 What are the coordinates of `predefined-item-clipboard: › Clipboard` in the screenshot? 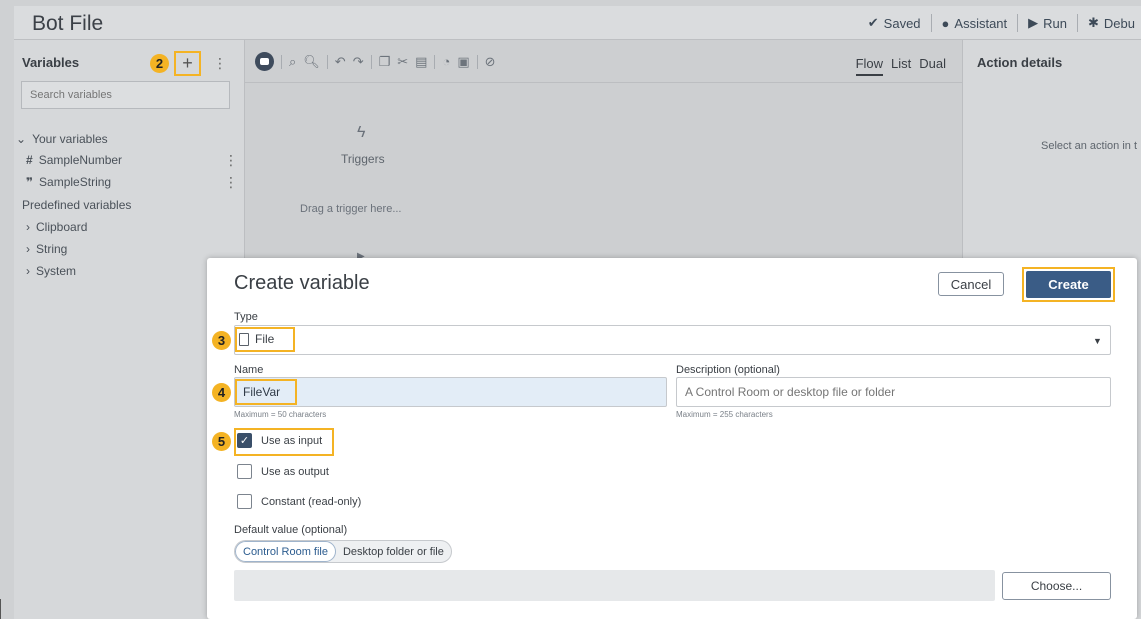 It's located at (56, 227).